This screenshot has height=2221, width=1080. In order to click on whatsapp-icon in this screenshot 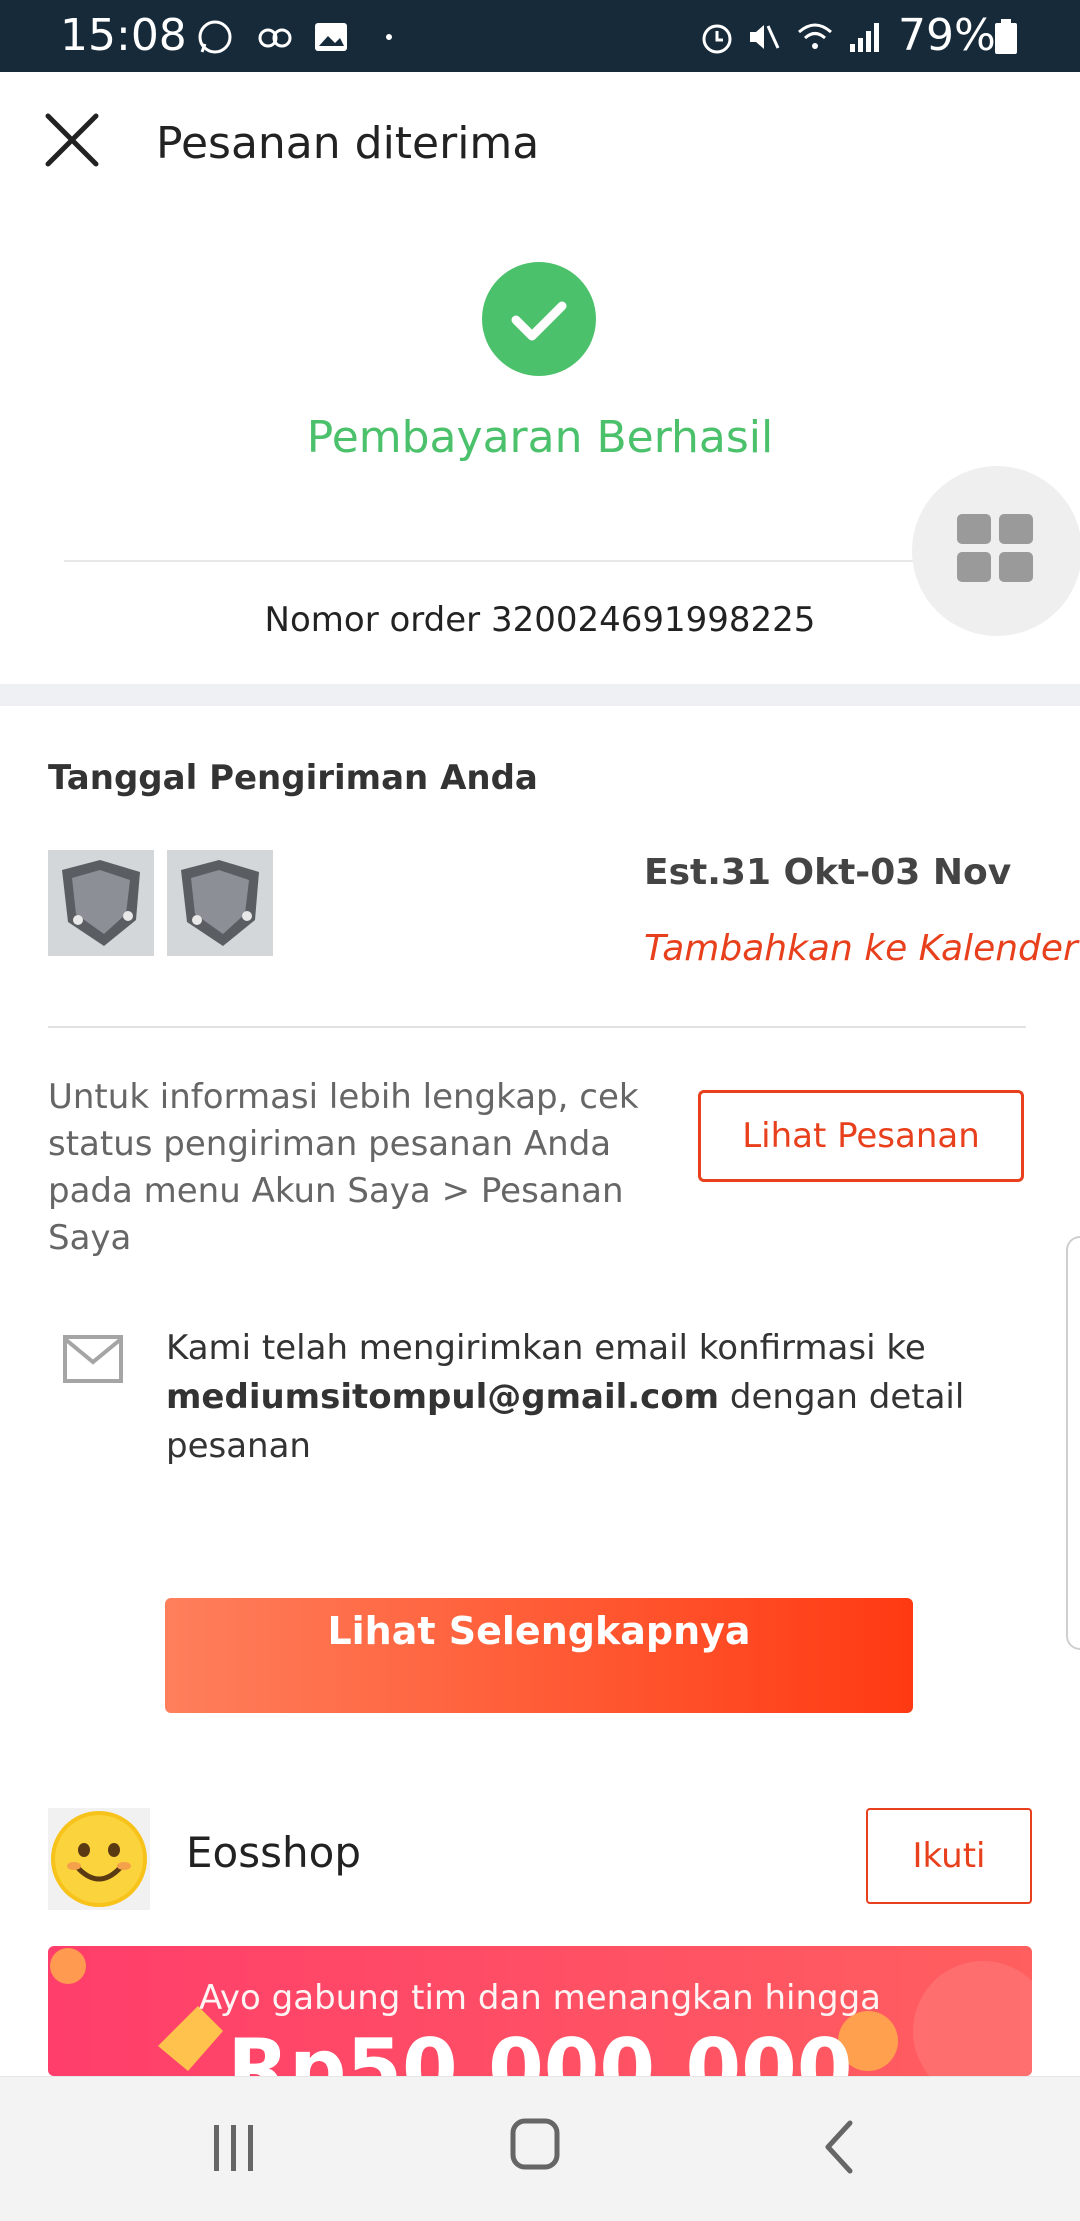, I will do `click(215, 37)`.